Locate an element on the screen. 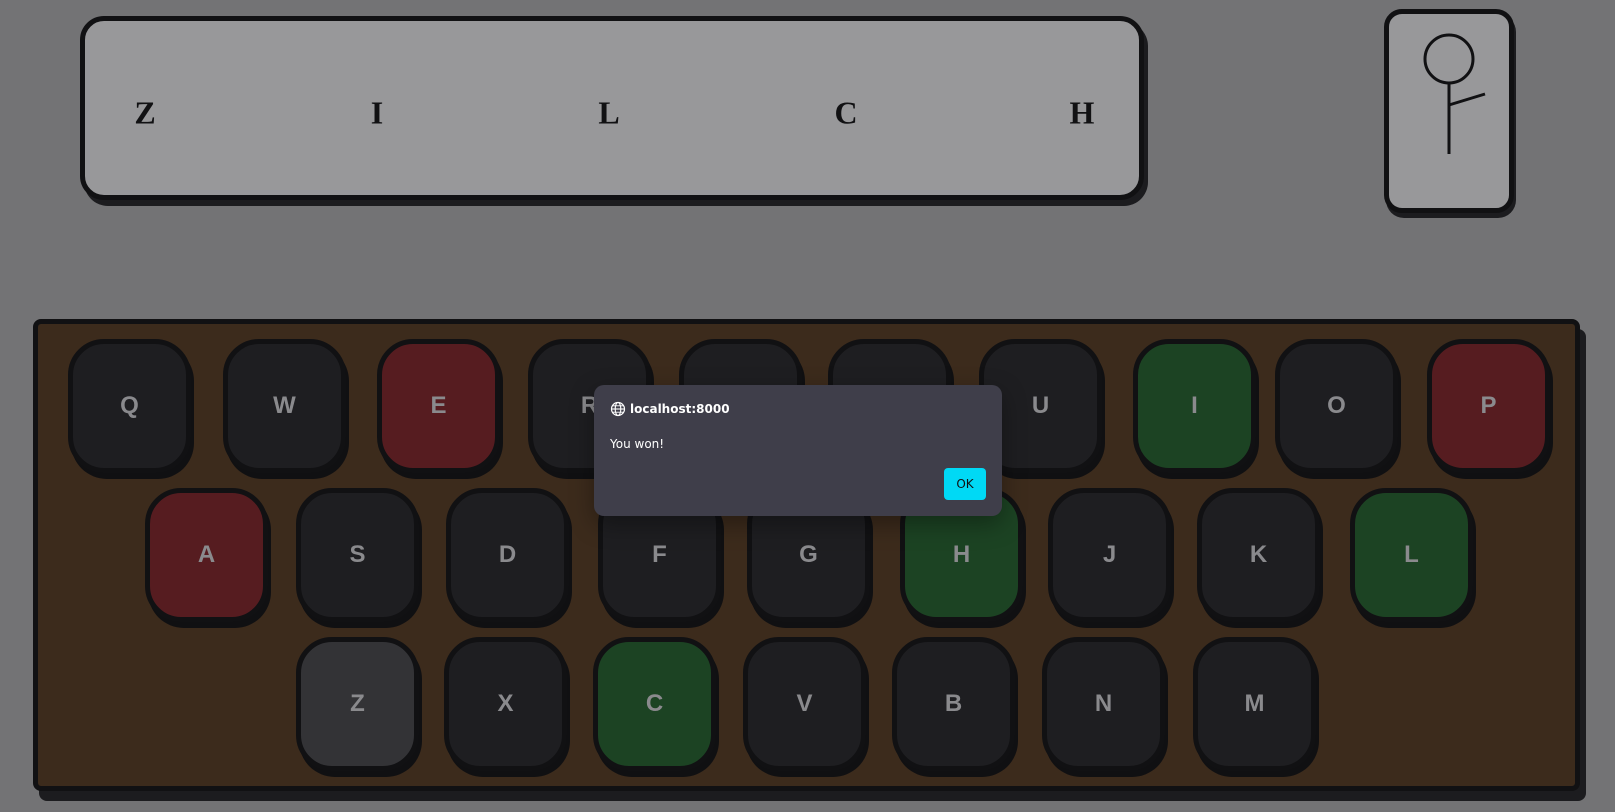 Image resolution: width=1615 pixels, height=812 pixels. key-label: M is located at coordinates (1254, 703).